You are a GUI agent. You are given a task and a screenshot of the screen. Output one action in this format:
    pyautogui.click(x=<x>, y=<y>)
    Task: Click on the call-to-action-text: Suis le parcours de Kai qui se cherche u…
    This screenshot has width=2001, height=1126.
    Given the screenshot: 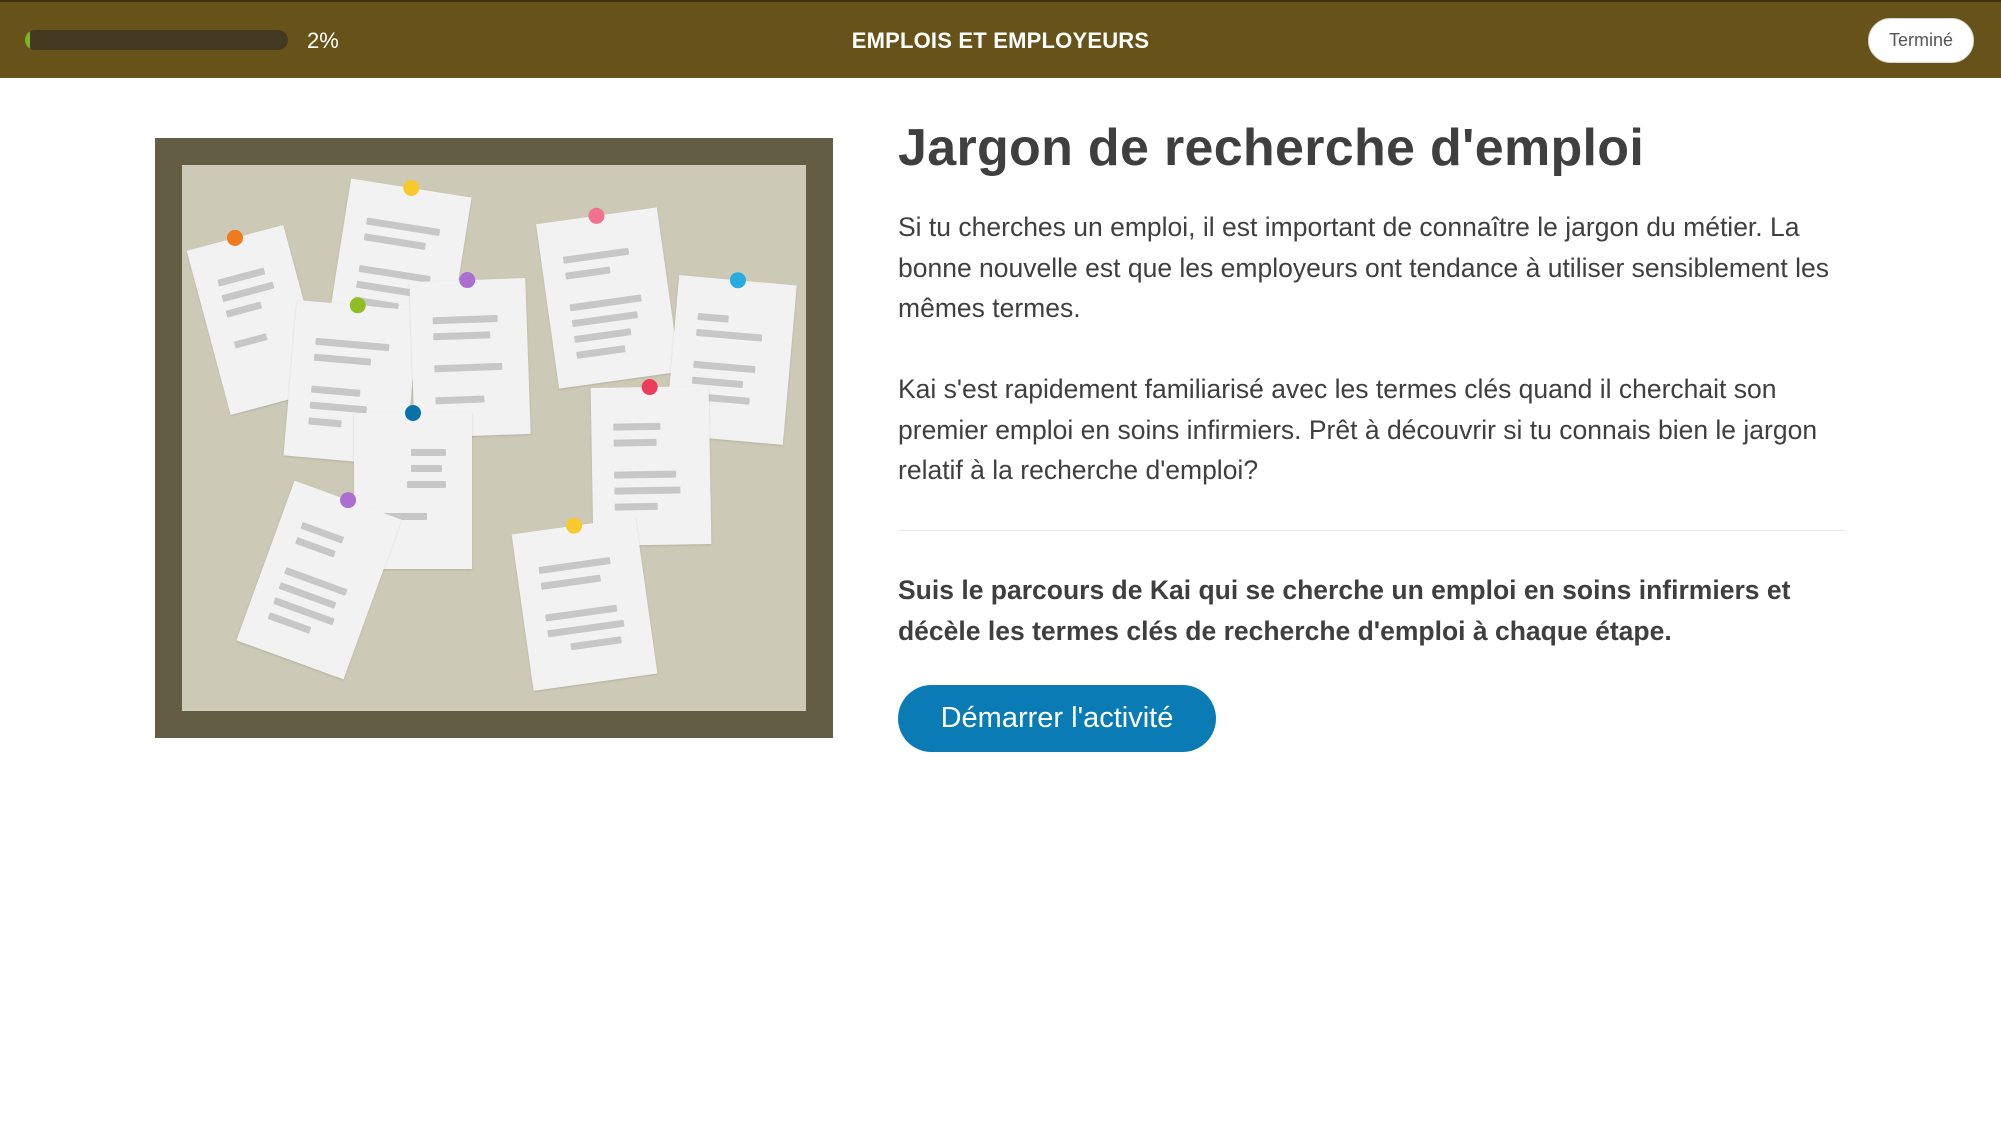 What is the action you would take?
    pyautogui.click(x=1344, y=610)
    